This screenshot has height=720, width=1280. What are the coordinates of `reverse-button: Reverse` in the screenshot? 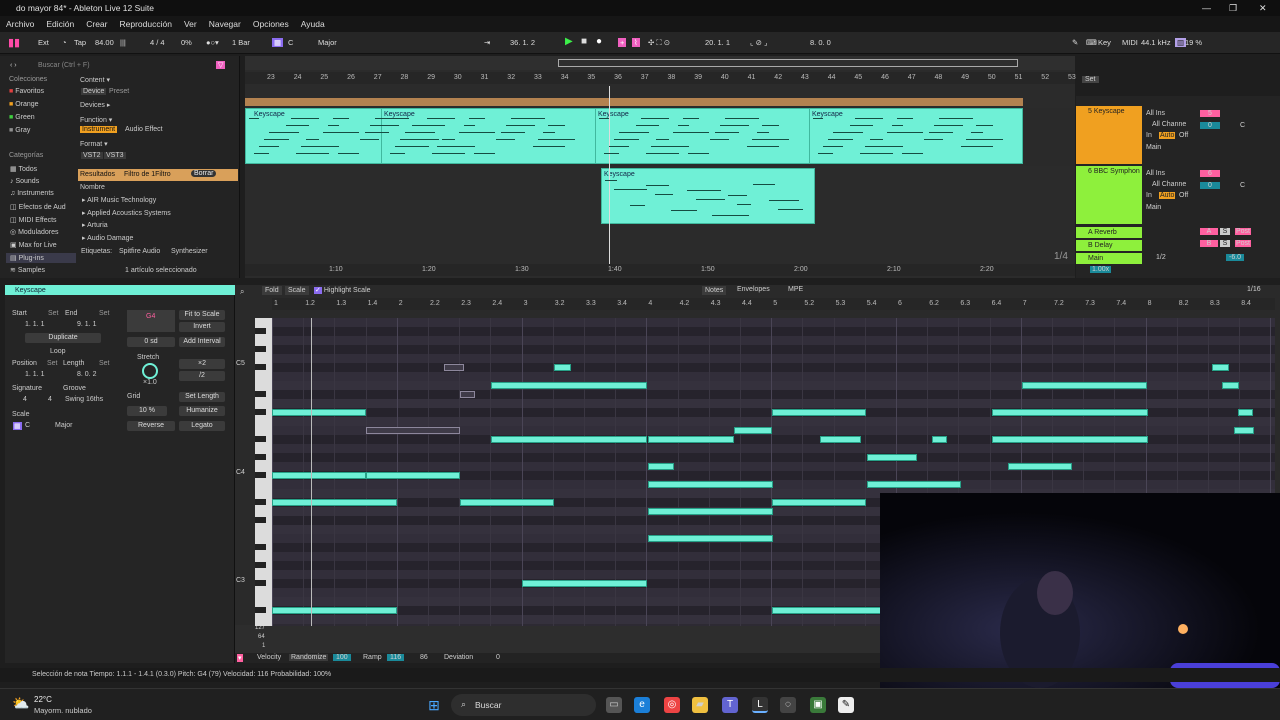 It's located at (151, 426).